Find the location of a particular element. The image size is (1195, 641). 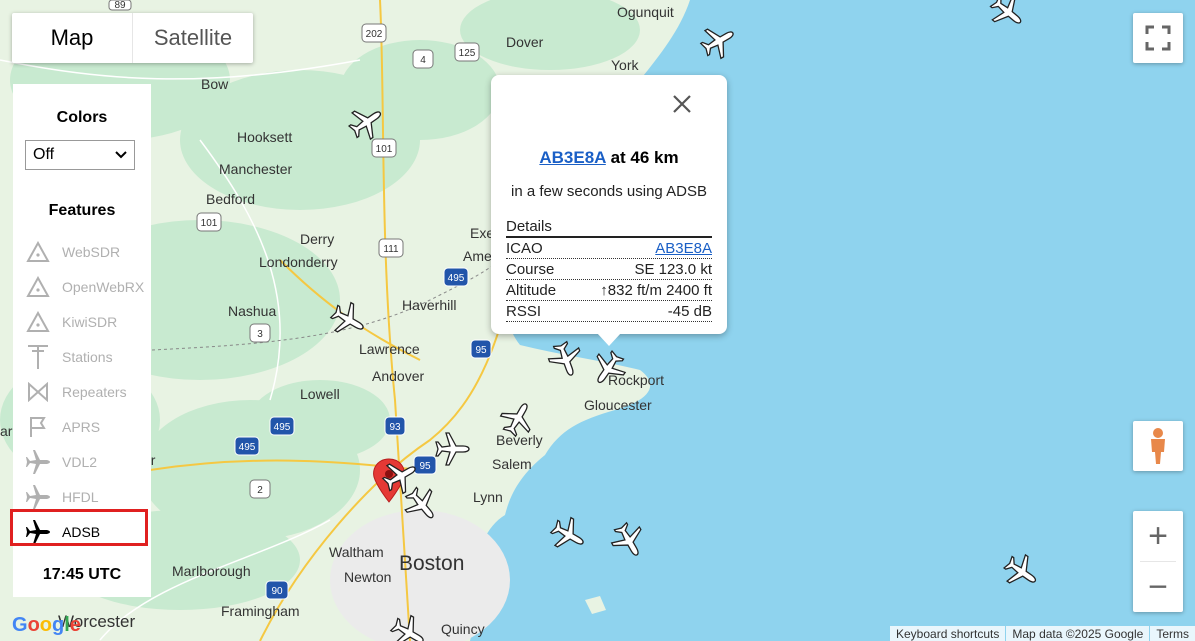

highway-shield: 202 is located at coordinates (374, 33).